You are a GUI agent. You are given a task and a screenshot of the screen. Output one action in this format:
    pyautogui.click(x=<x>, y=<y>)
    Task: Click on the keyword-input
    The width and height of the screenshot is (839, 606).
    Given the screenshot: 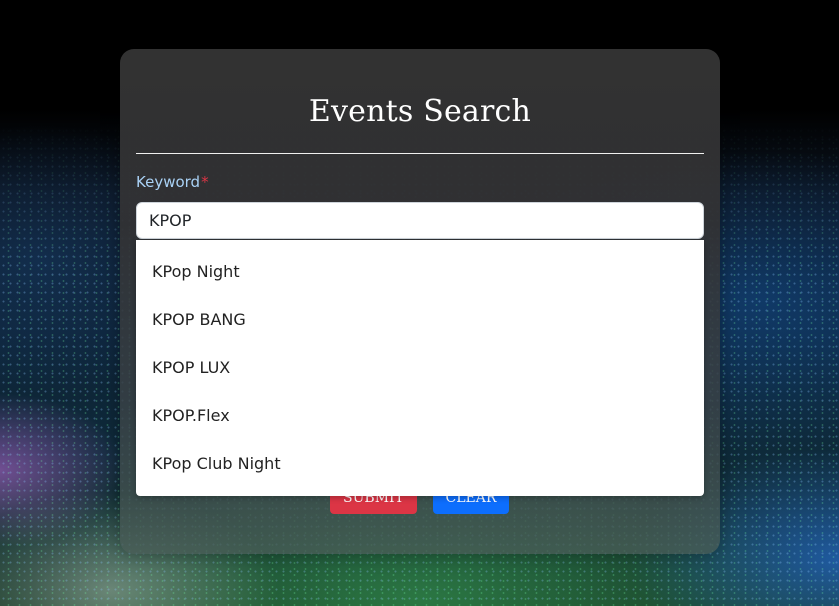 What is the action you would take?
    pyautogui.click(x=420, y=220)
    